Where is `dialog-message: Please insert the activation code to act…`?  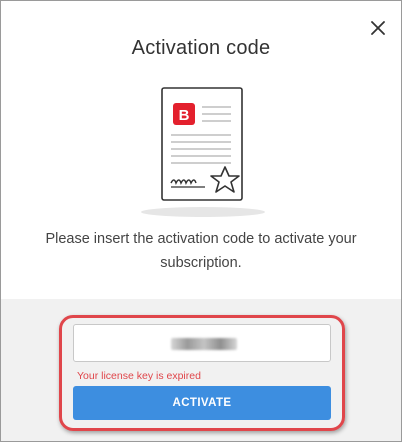
dialog-message: Please insert the activation code to act… is located at coordinates (201, 251).